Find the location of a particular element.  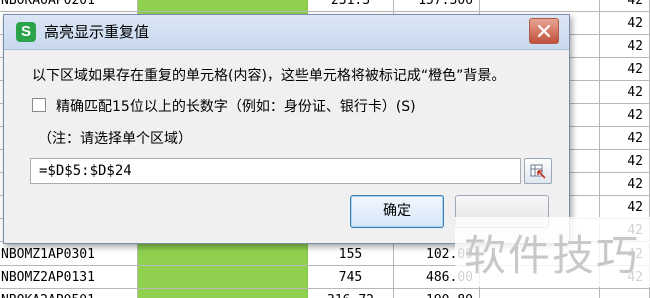

cell-c-row-1: 231.3 is located at coordinates (351, 6).